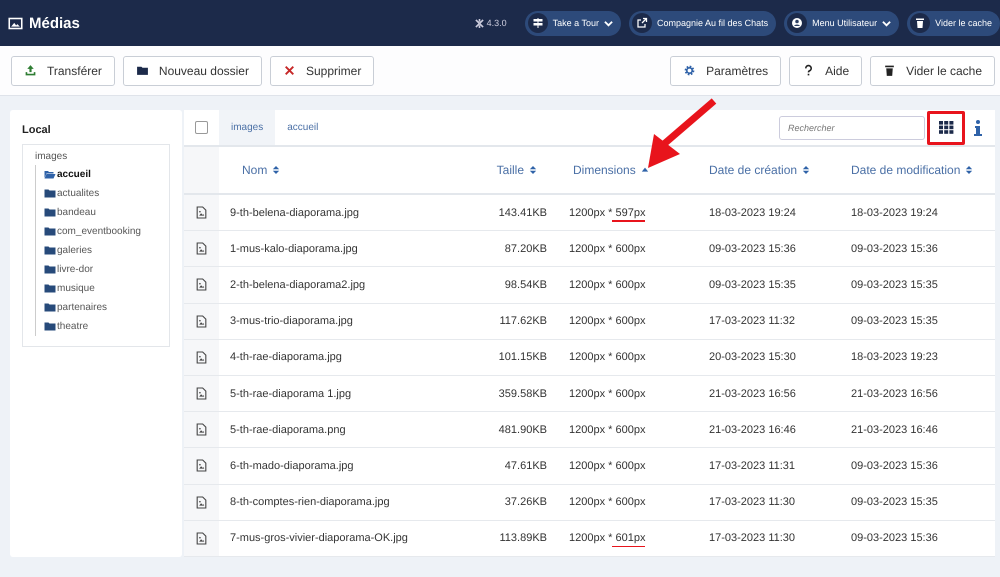  What do you see at coordinates (905, 169) in the screenshot?
I see `column-header: Date de modification` at bounding box center [905, 169].